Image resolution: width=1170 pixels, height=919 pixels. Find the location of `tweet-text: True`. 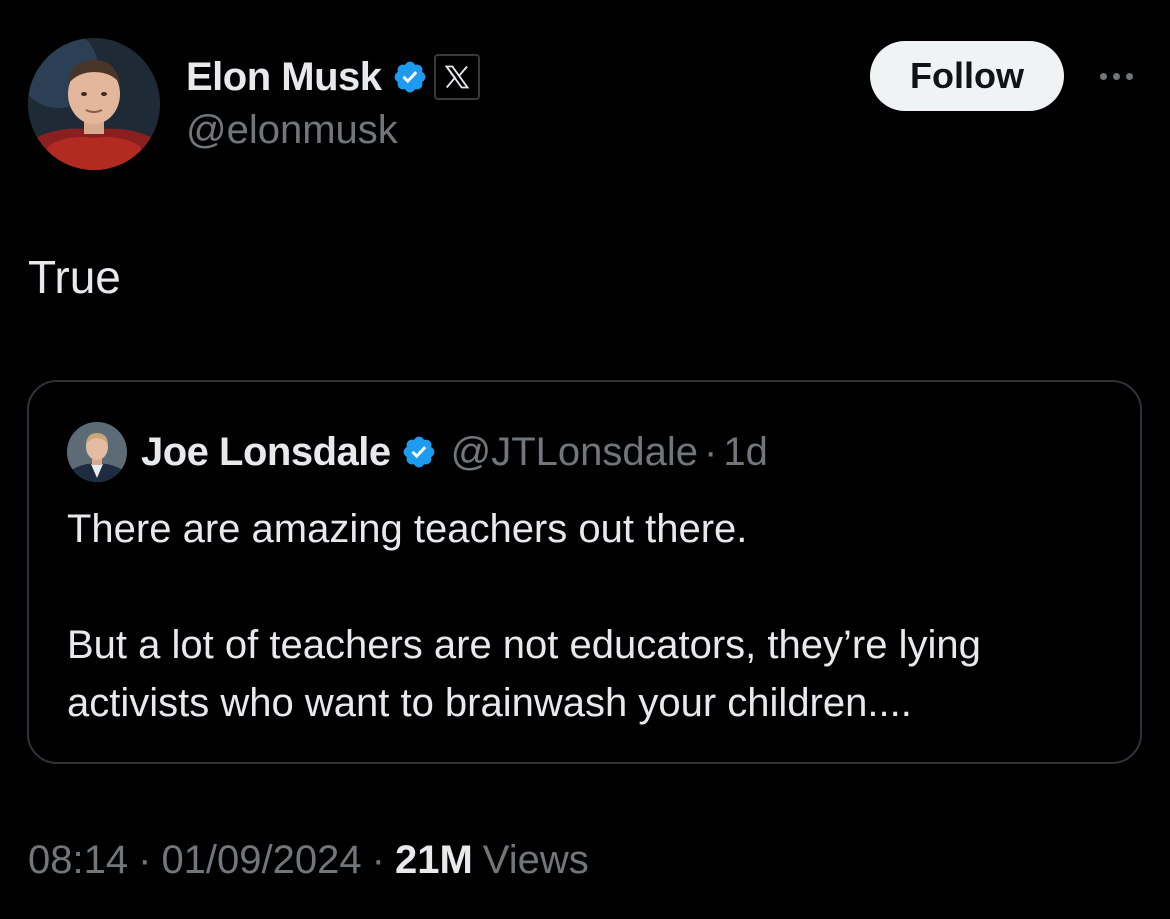

tweet-text: True is located at coordinates (74, 277).